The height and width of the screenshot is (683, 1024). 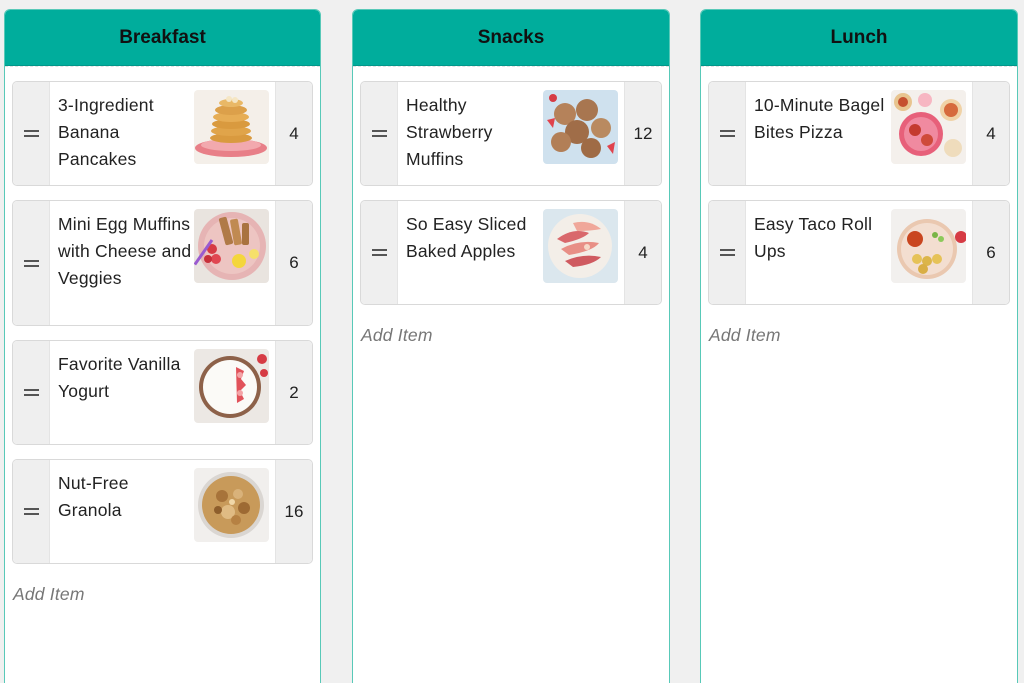 I want to click on quantity: 12, so click(x=642, y=133).